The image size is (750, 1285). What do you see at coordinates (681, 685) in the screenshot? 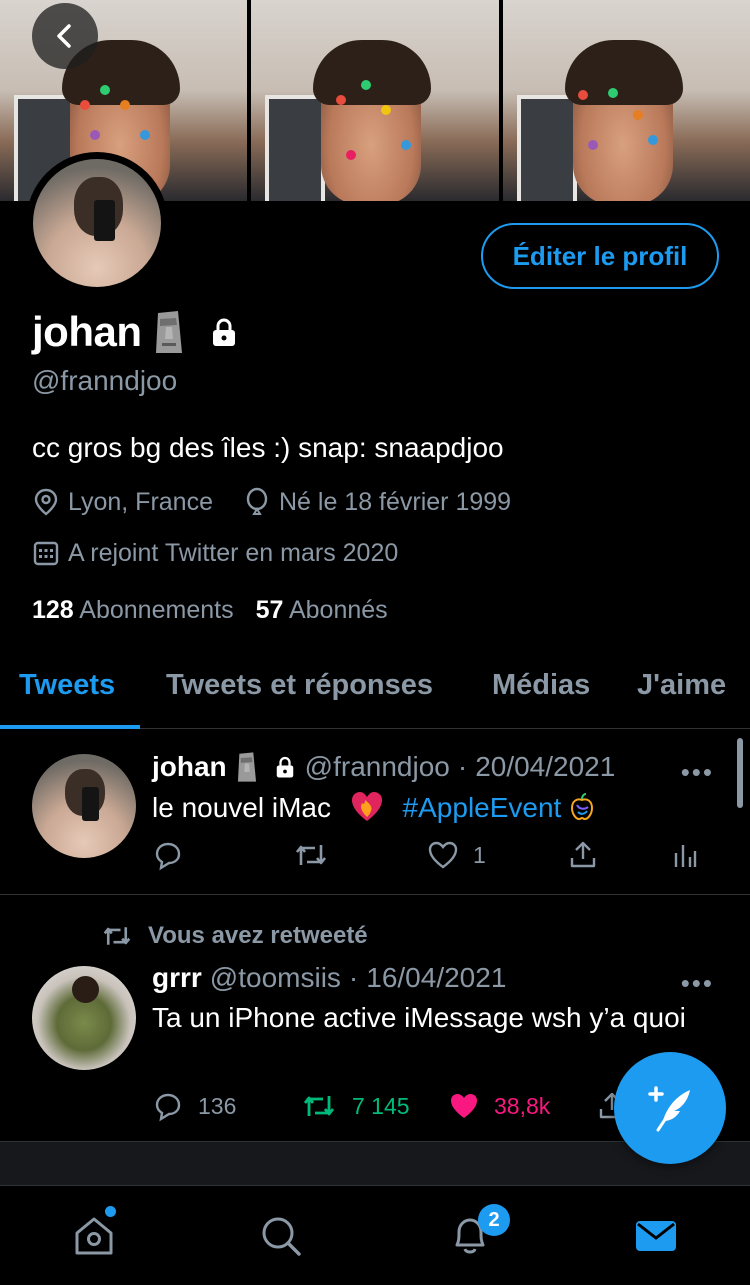
I see `tab-likes: J'aime` at bounding box center [681, 685].